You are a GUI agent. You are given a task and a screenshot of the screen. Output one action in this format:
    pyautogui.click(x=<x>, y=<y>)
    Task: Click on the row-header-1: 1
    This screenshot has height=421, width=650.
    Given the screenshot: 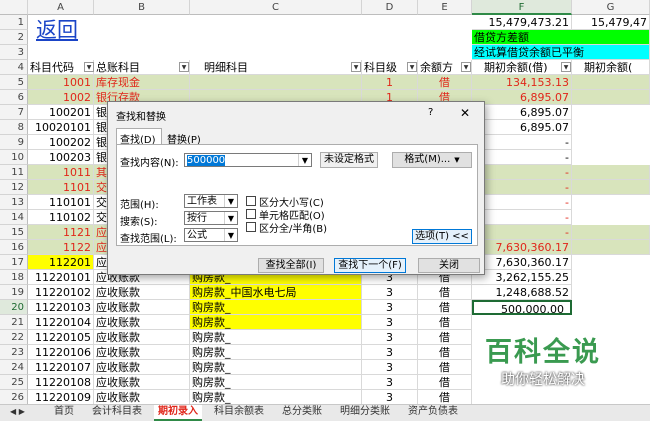 What is the action you would take?
    pyautogui.click(x=14, y=22)
    